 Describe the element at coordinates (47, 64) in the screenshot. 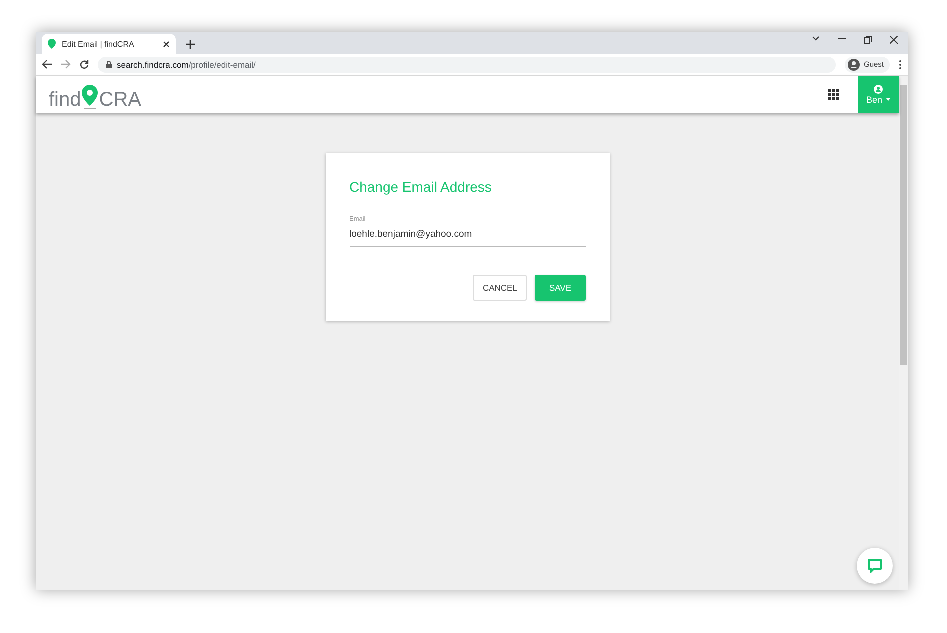

I see `back-icon` at that location.